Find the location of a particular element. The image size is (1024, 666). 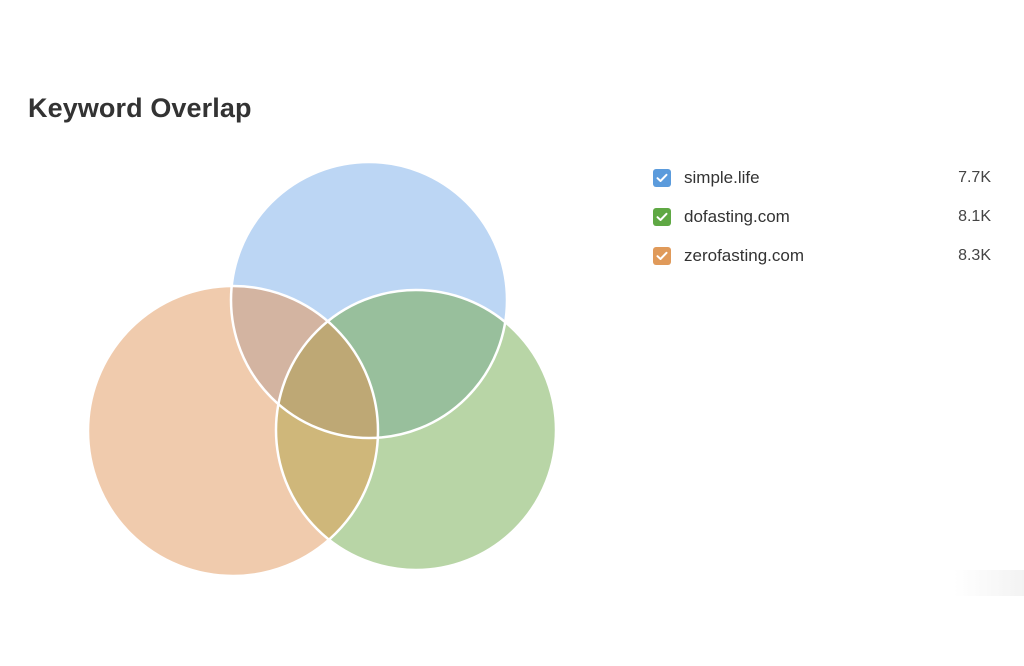

legend-item-dofasting: dofasting.com 8.1K is located at coordinates (822, 216).